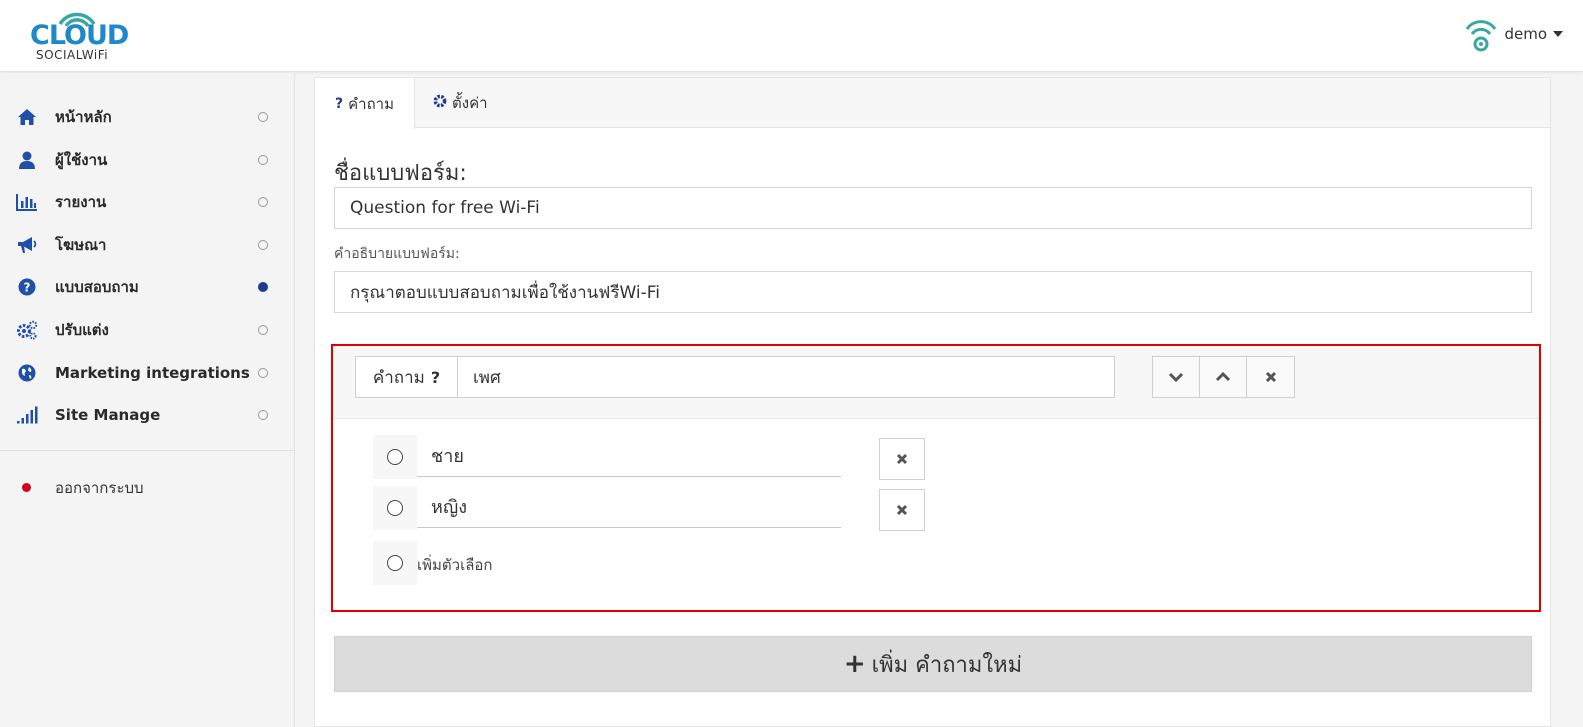 Image resolution: width=1583 pixels, height=727 pixels. I want to click on question-title-input: เพศ, so click(786, 377).